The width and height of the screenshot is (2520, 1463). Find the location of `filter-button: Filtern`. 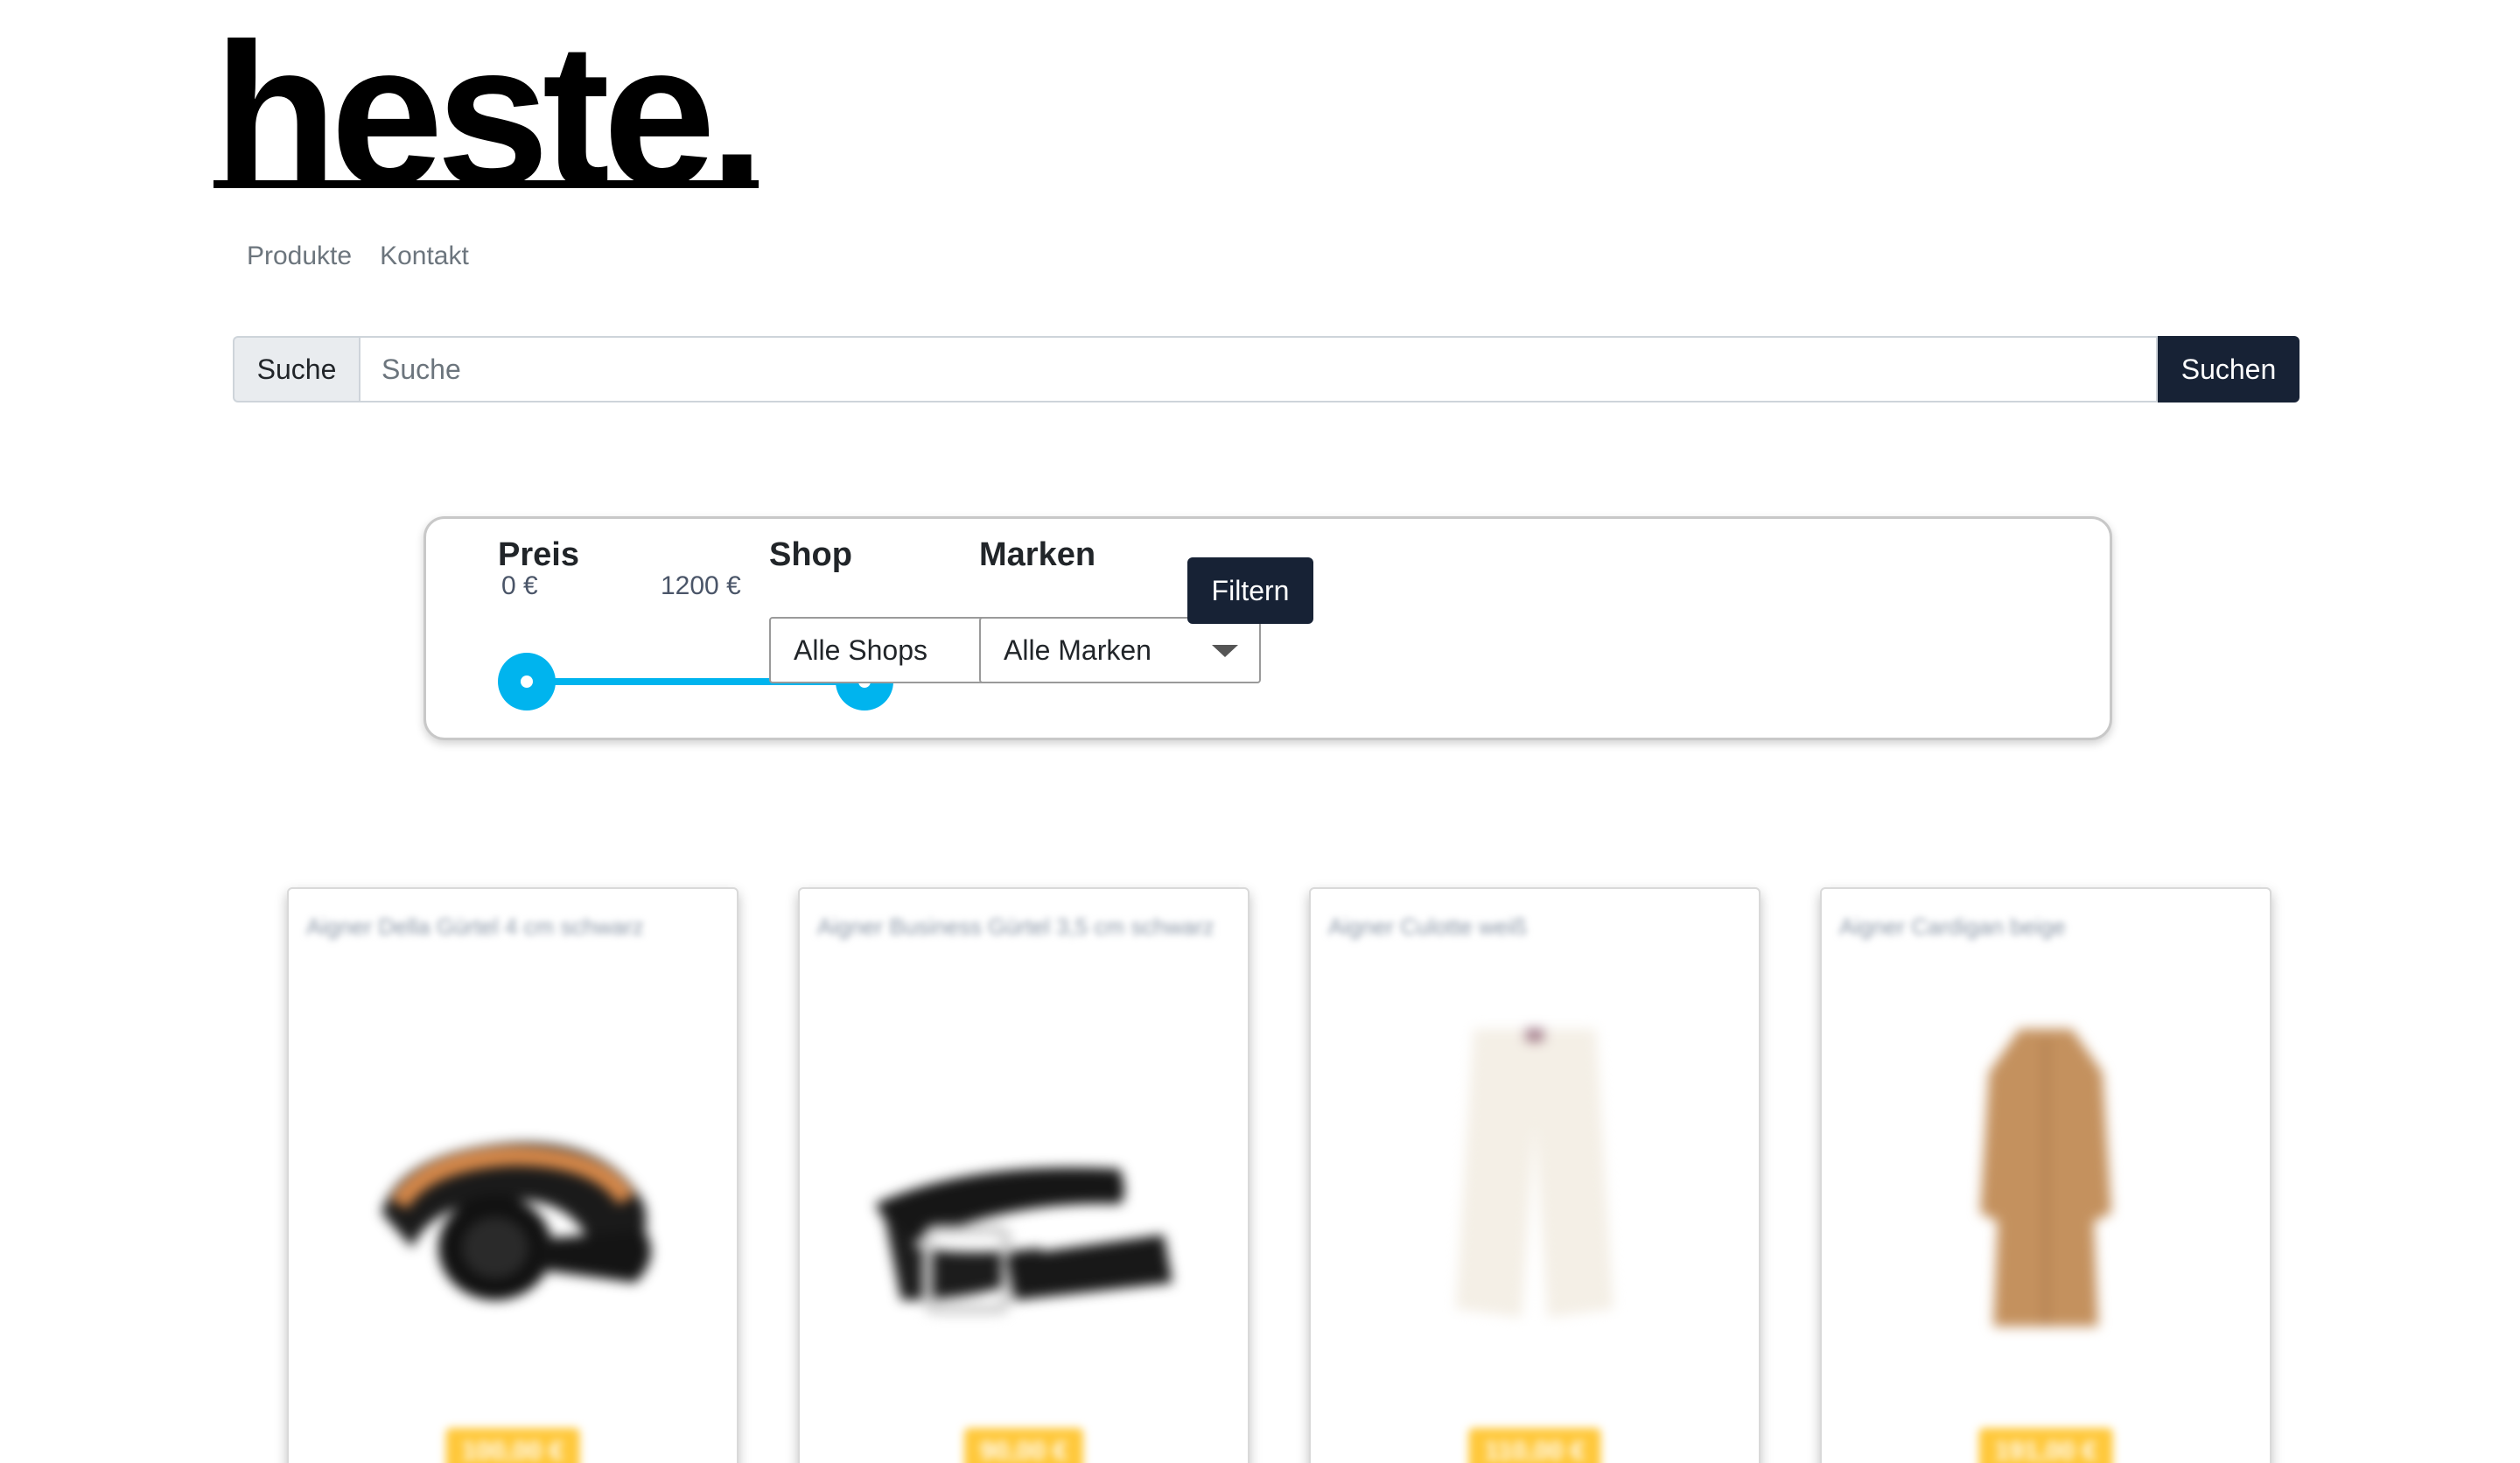

filter-button: Filtern is located at coordinates (1250, 590).